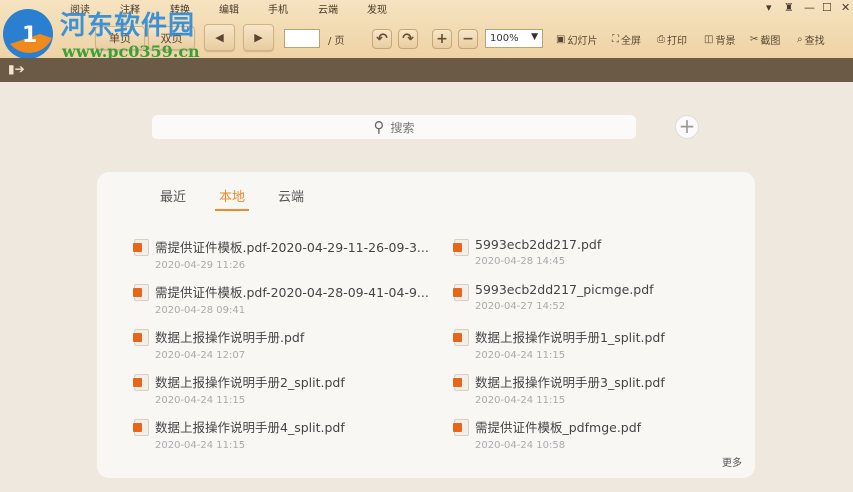 This screenshot has height=492, width=853. Describe the element at coordinates (504, 38) in the screenshot. I see `zoom-value: 100%` at that location.